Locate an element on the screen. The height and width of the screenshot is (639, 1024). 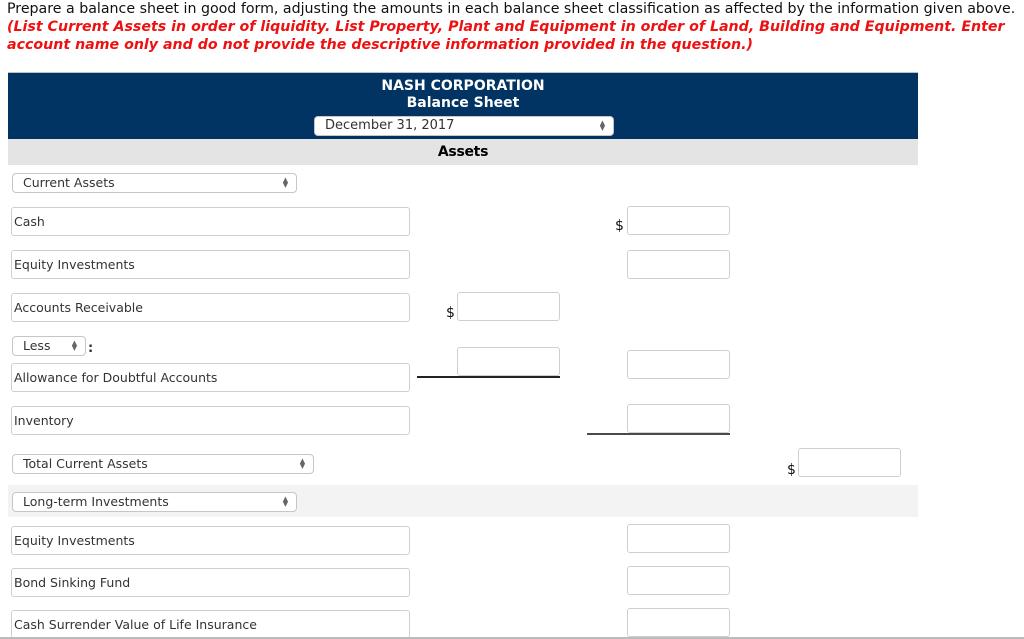
amount-input-equity-investments-long is located at coordinates (678, 538).